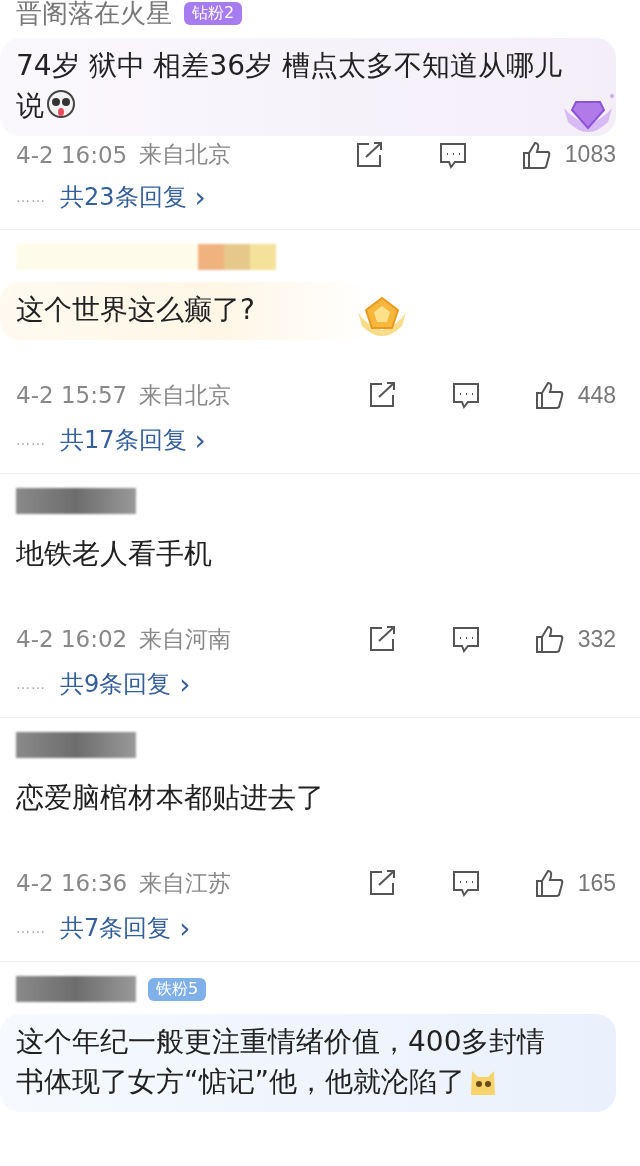 This screenshot has width=640, height=1166. I want to click on replies-link: 共7条回复, so click(116, 928).